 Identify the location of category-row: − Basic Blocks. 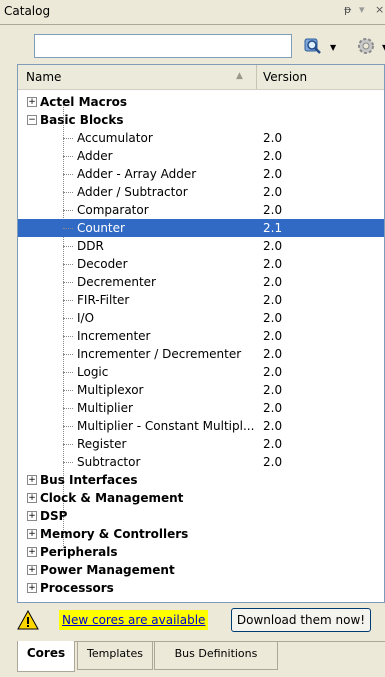
(201, 120).